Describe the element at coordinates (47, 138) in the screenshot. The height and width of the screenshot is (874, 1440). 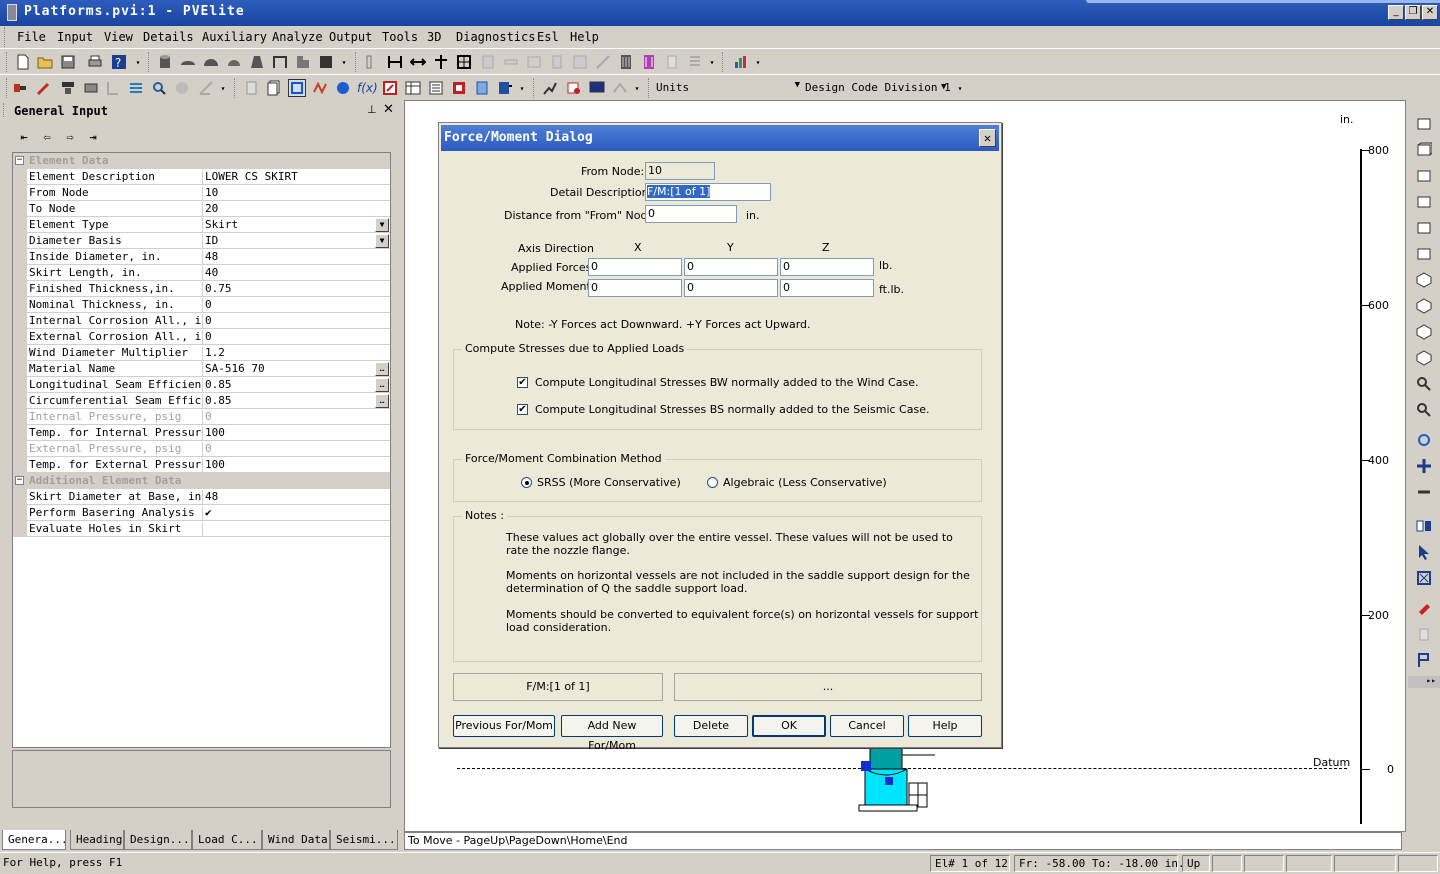
I see `previous-element-icon: ⇦` at that location.